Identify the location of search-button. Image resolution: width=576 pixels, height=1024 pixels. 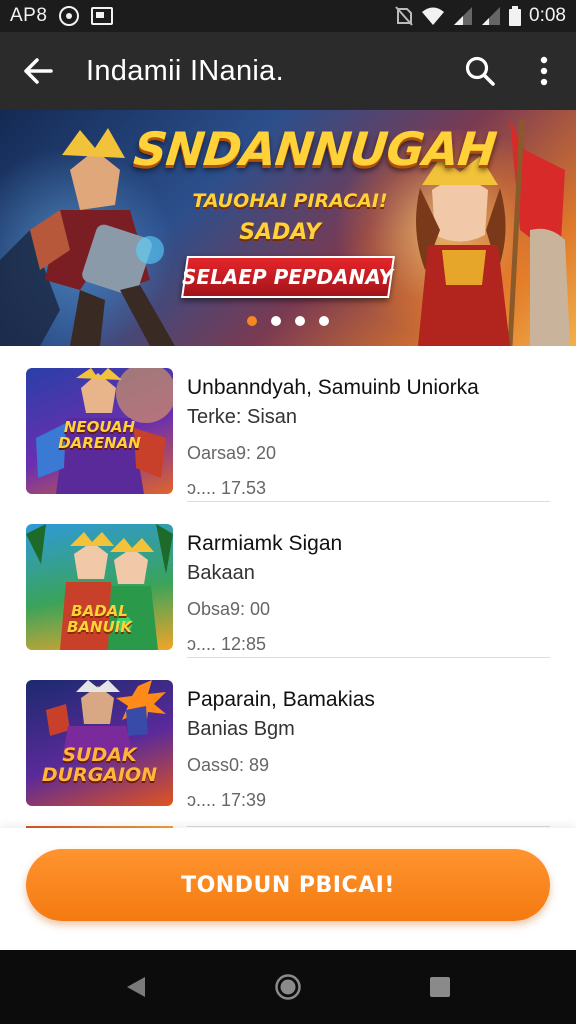
(480, 71).